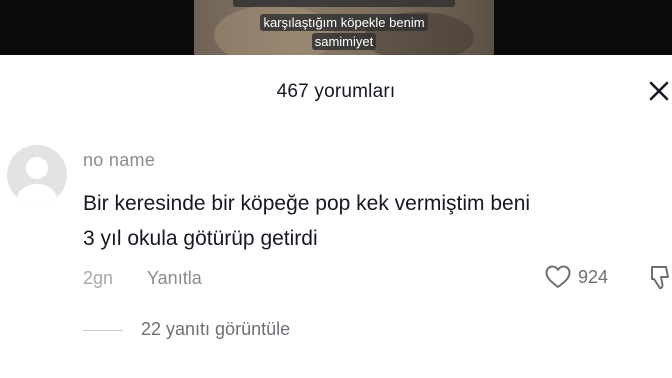 The image size is (672, 378). What do you see at coordinates (344, 41) in the screenshot?
I see `video-caption-line: samimiyet` at bounding box center [344, 41].